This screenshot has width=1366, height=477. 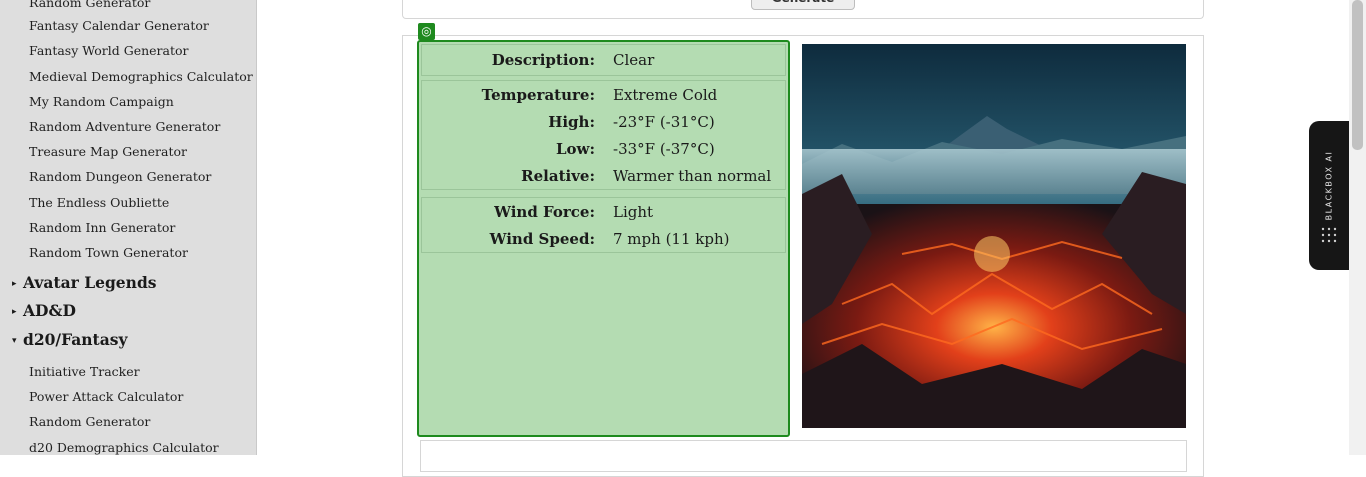 I want to click on details-box, so click(x=803, y=456).